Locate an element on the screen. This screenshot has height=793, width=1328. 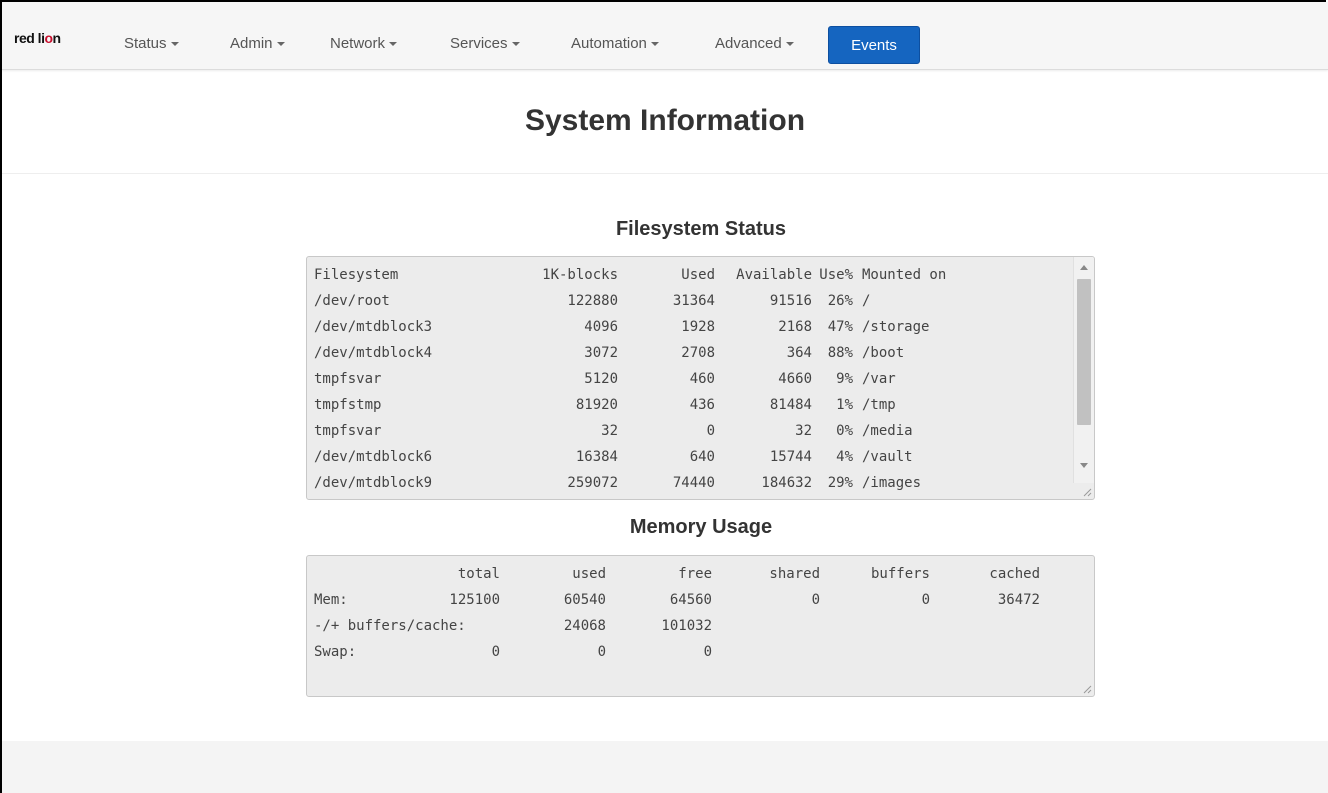
nav-menu-status: Status is located at coordinates (151, 44).